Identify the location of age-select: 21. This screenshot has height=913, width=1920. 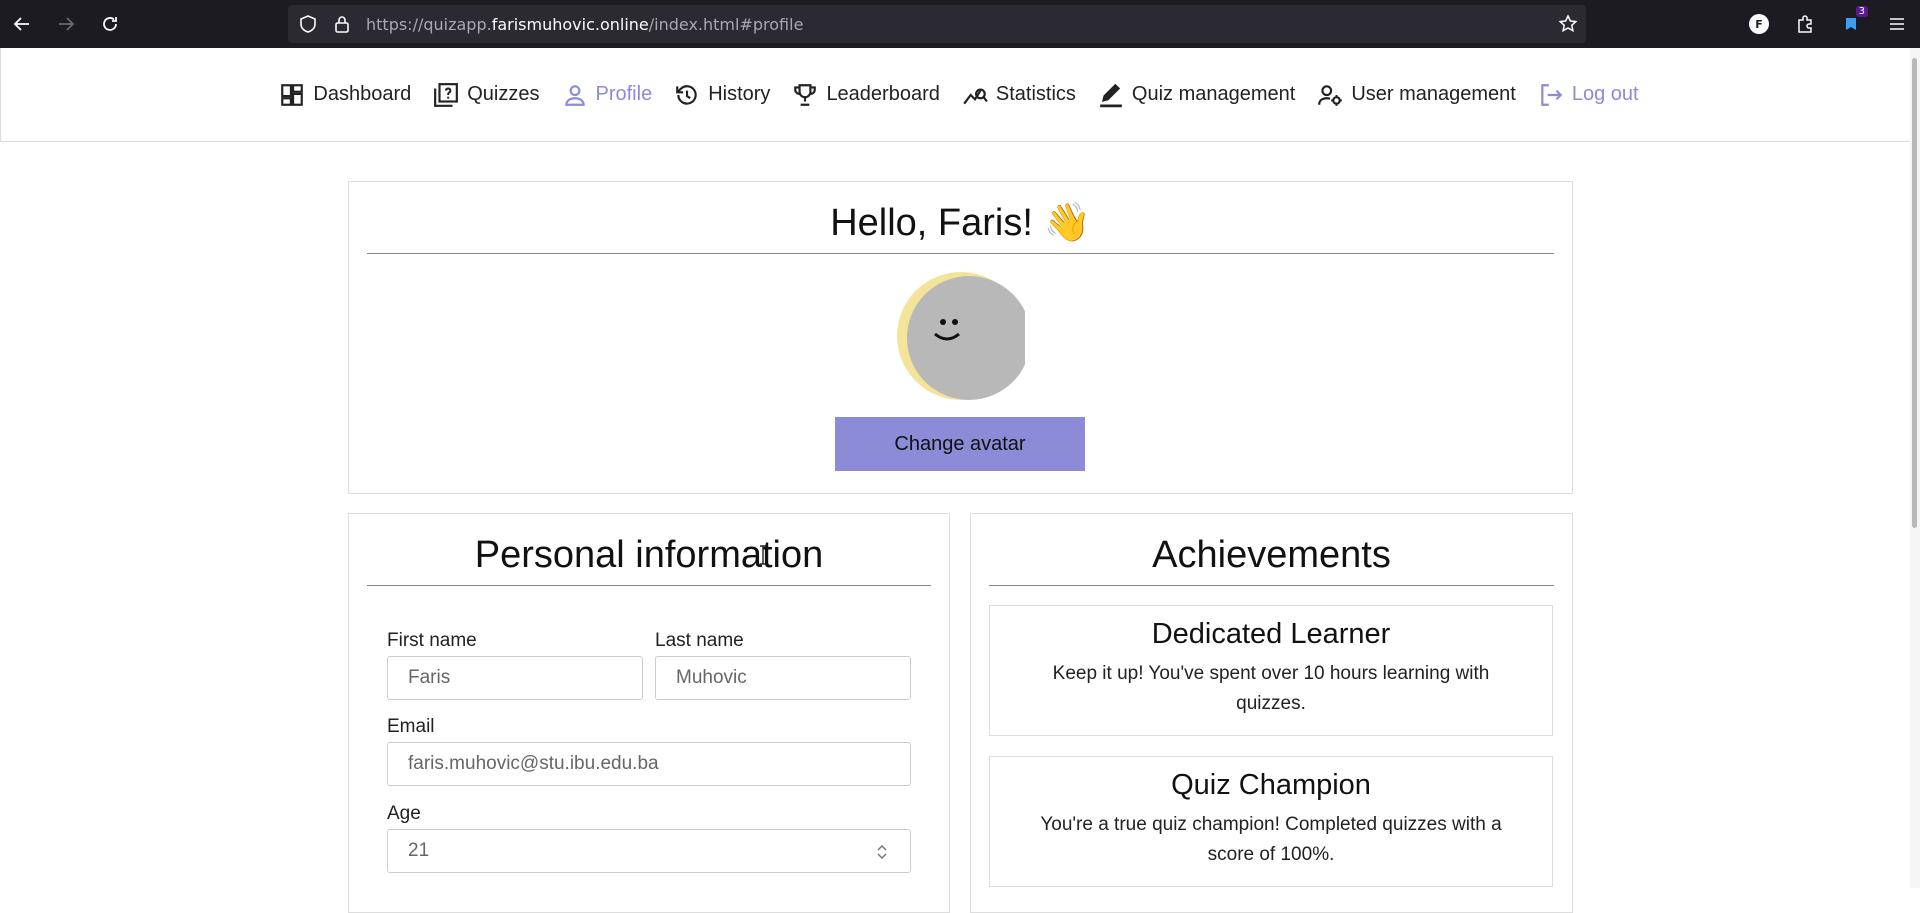
(649, 851).